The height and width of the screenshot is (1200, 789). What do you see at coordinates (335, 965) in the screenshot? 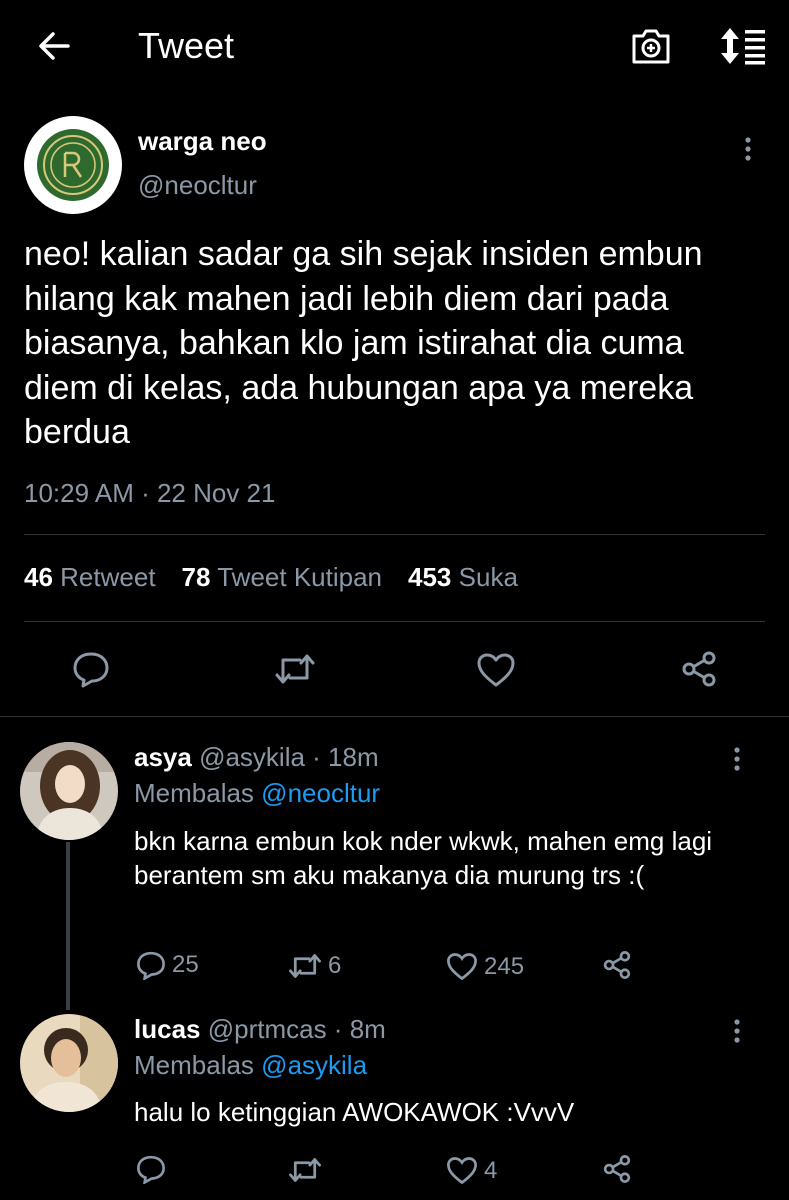
I see `retweet-count: 6` at bounding box center [335, 965].